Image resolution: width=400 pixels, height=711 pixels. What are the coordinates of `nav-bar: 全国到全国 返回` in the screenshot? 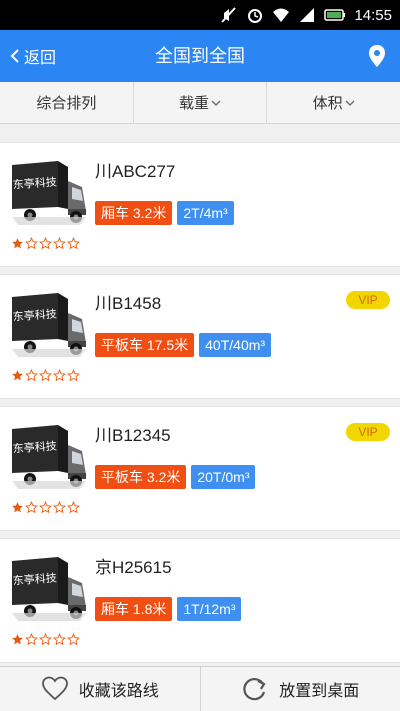 It's located at (200, 56).